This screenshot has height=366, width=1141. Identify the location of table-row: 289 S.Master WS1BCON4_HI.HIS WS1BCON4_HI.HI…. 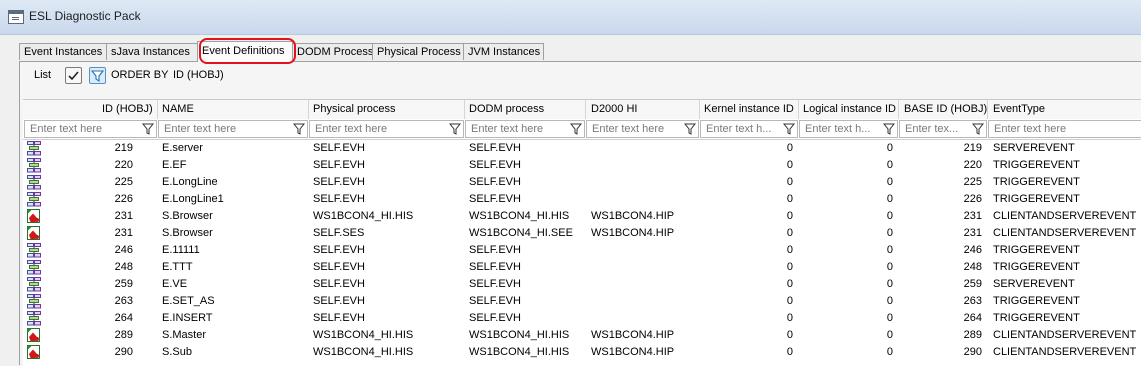
(582, 335).